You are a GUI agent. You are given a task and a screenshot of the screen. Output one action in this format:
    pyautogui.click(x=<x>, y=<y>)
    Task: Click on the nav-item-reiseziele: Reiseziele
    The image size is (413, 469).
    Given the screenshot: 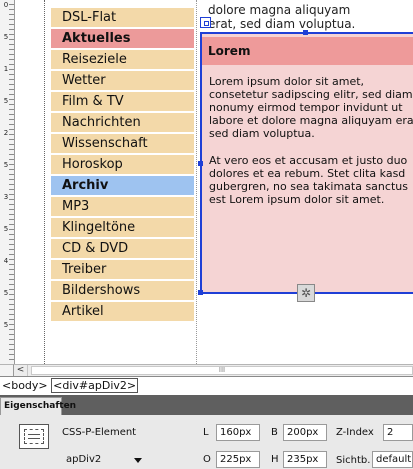 What is the action you would take?
    pyautogui.click(x=122, y=59)
    